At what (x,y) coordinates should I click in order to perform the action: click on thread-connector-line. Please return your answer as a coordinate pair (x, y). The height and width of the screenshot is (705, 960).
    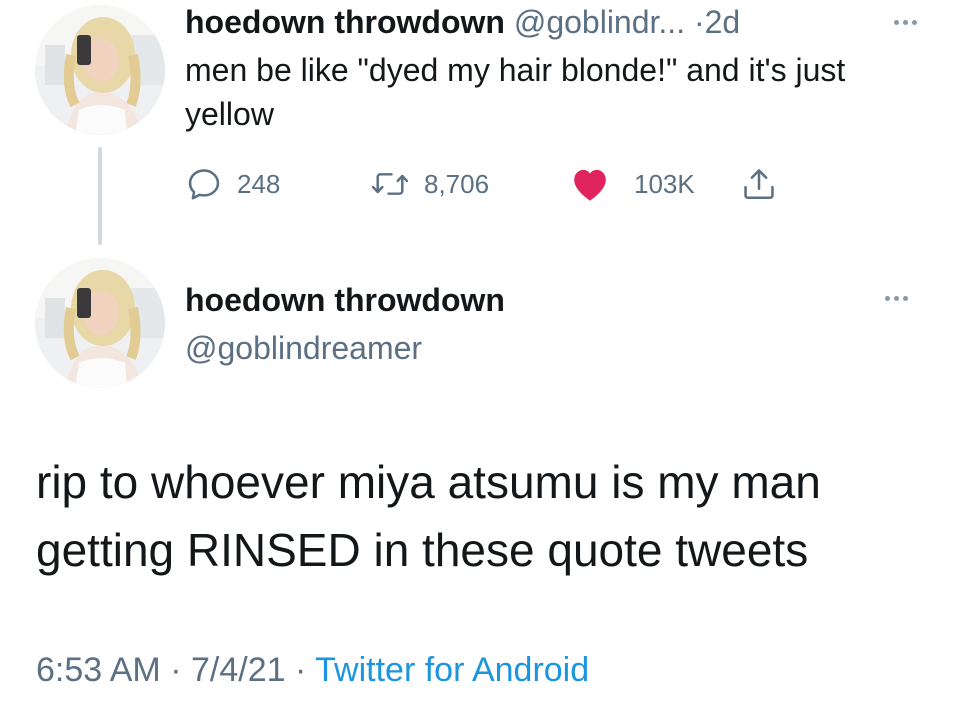
    Looking at the image, I should click on (100, 196).